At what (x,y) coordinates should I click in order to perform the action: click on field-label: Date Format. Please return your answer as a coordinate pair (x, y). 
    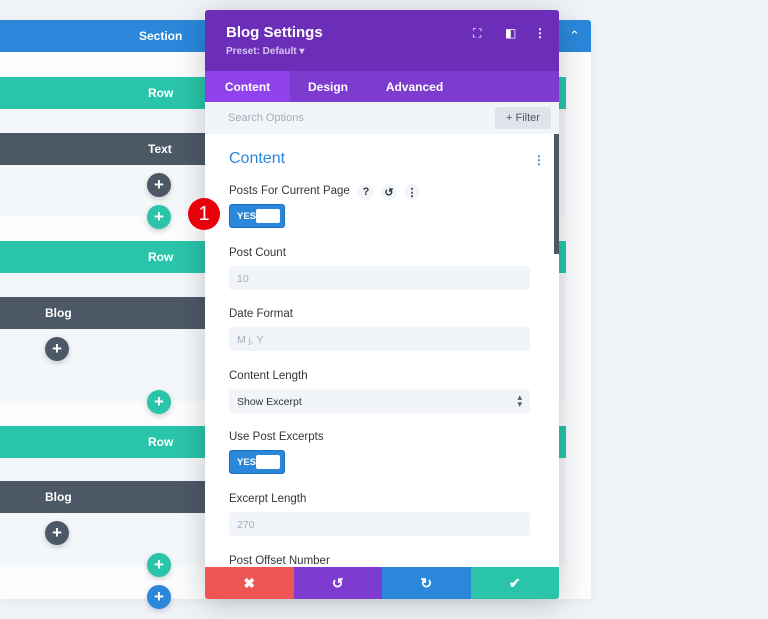
    Looking at the image, I should click on (261, 314).